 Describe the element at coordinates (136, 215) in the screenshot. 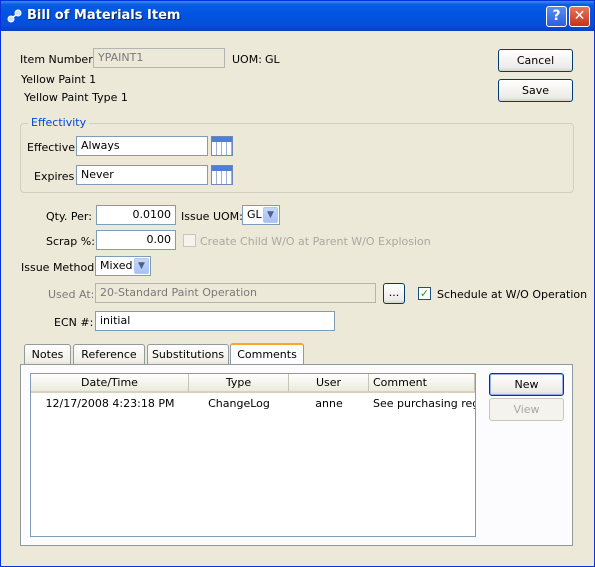

I see `qty-per-field: 0.0100` at that location.